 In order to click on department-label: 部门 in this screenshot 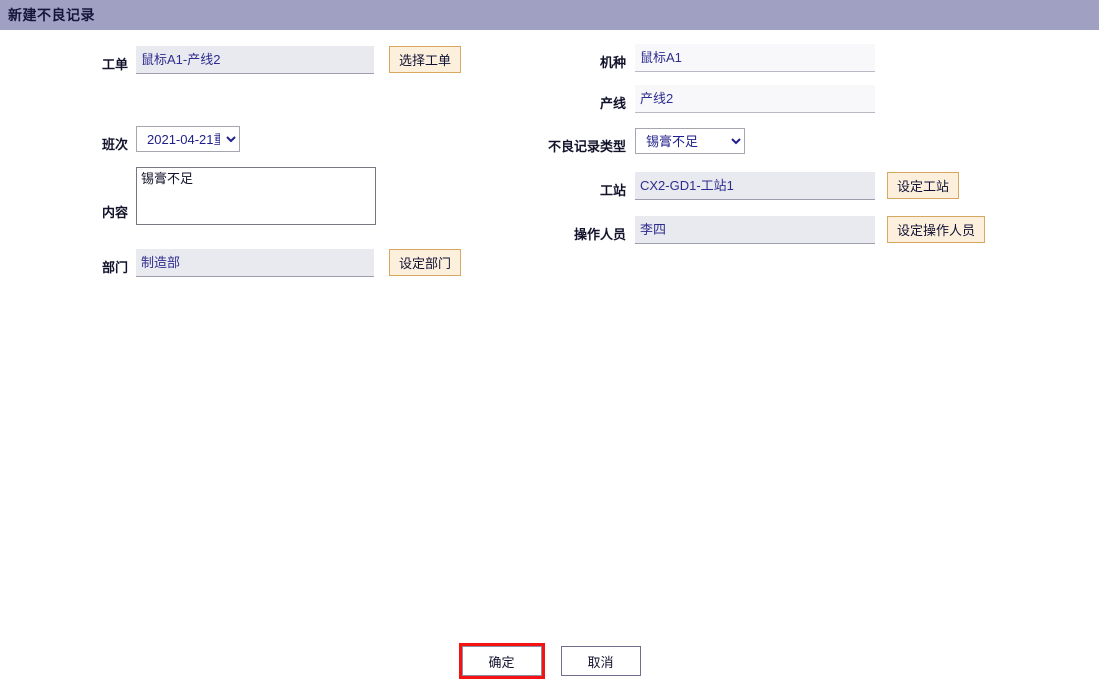, I will do `click(114, 267)`.